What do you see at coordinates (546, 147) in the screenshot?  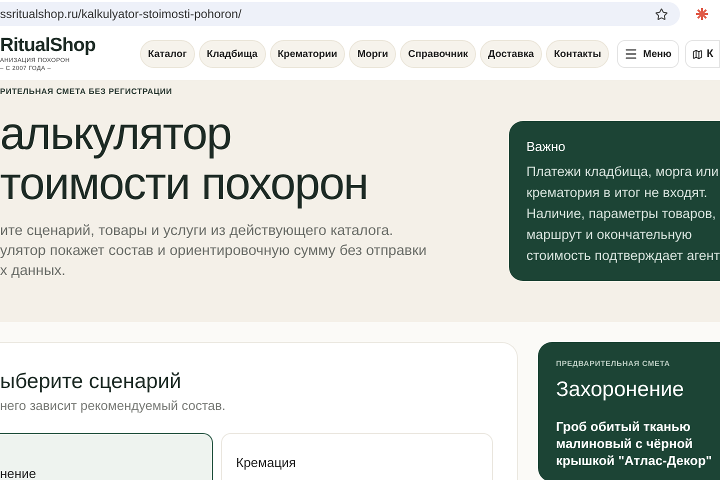 I see `notice-title: Важно` at bounding box center [546, 147].